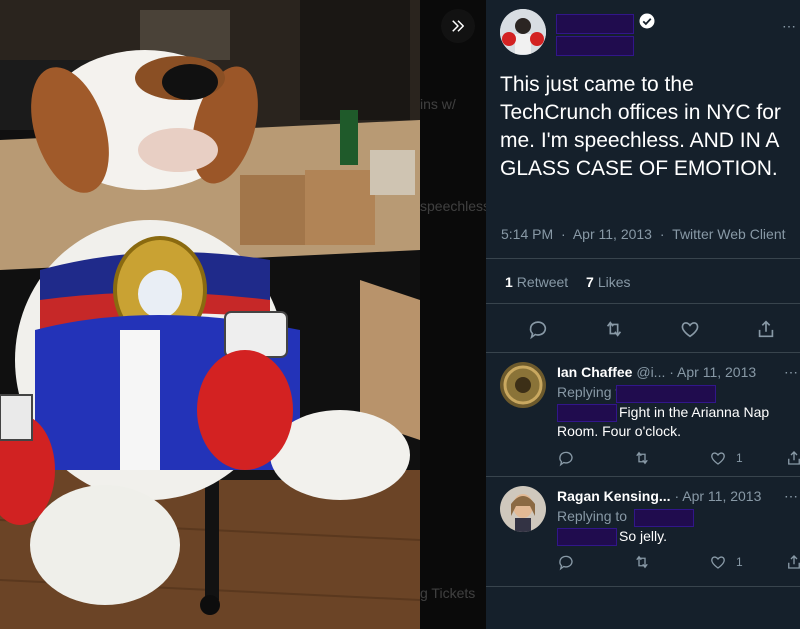  Describe the element at coordinates (523, 32) in the screenshot. I see `author-avatar` at that location.